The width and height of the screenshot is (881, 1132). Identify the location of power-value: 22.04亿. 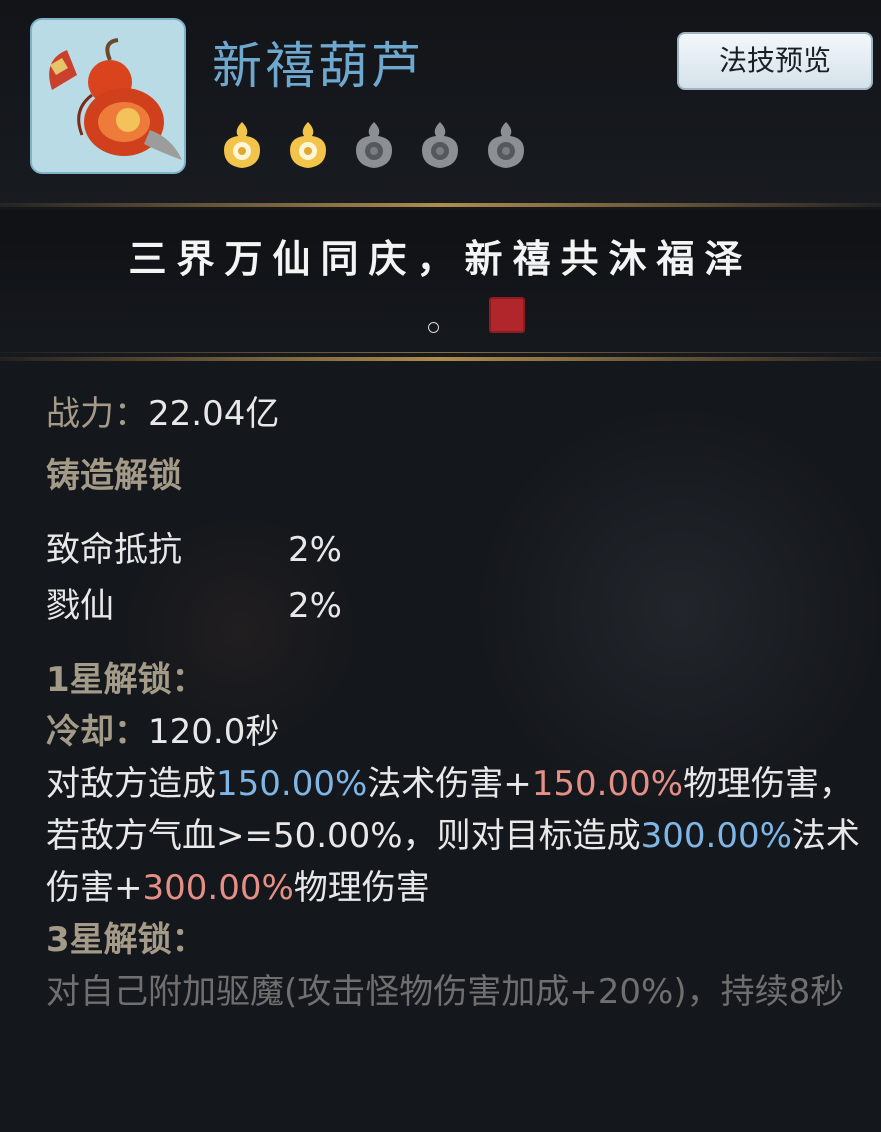
(214, 414).